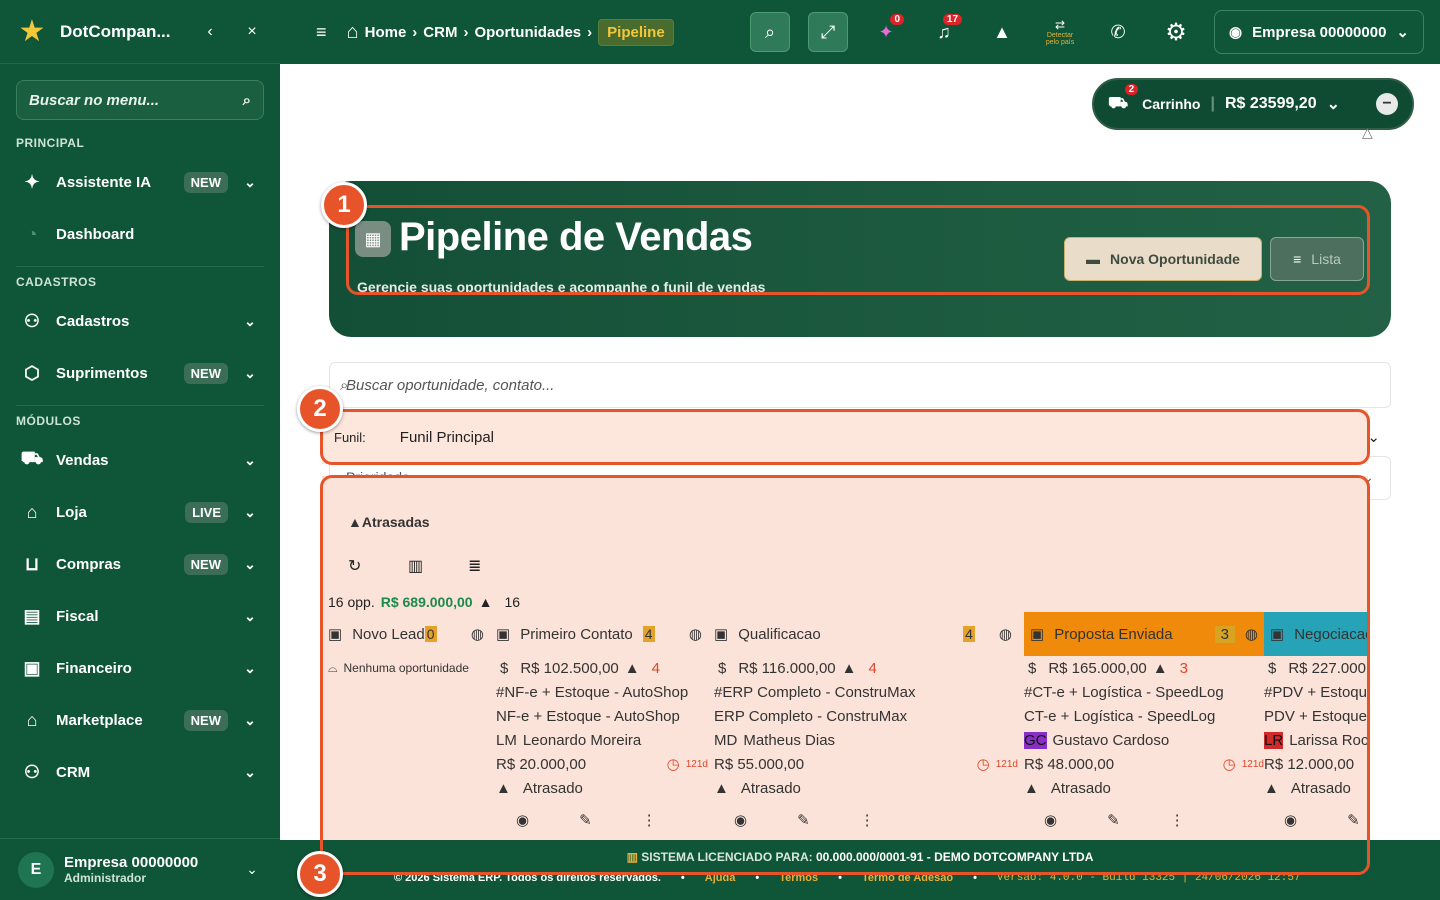 The width and height of the screenshot is (1440, 900). Describe the element at coordinates (50, 143) in the screenshot. I see `section-principal: PRINCIPAL` at that location.